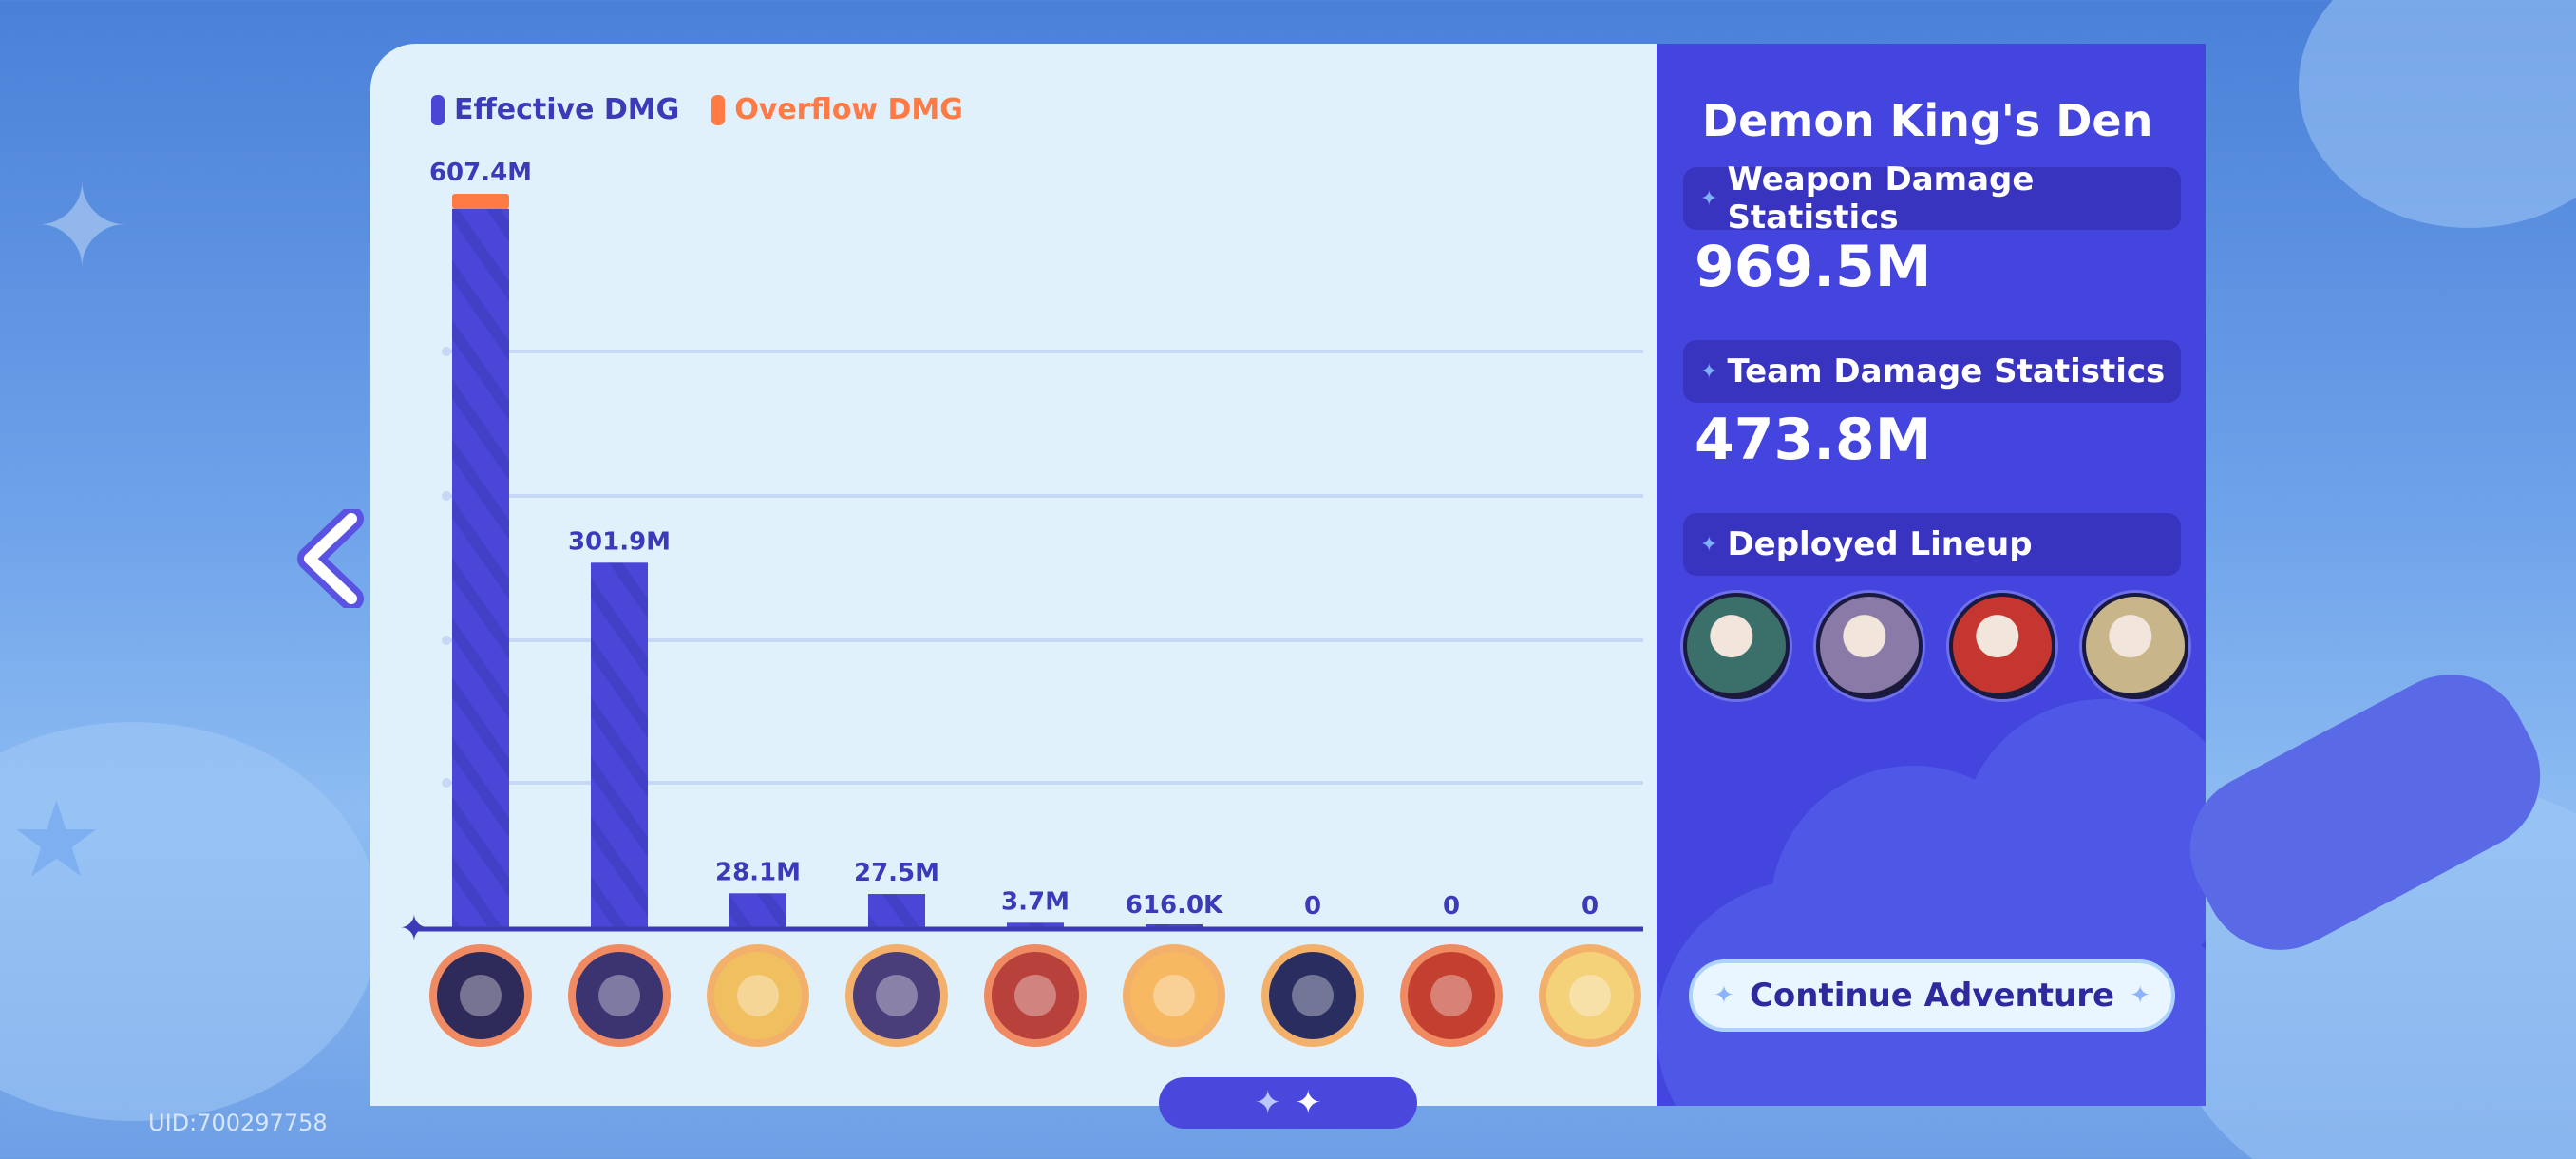 This screenshot has height=1159, width=2576. I want to click on continue-adventure-label: Continue Adventure, so click(1932, 996).